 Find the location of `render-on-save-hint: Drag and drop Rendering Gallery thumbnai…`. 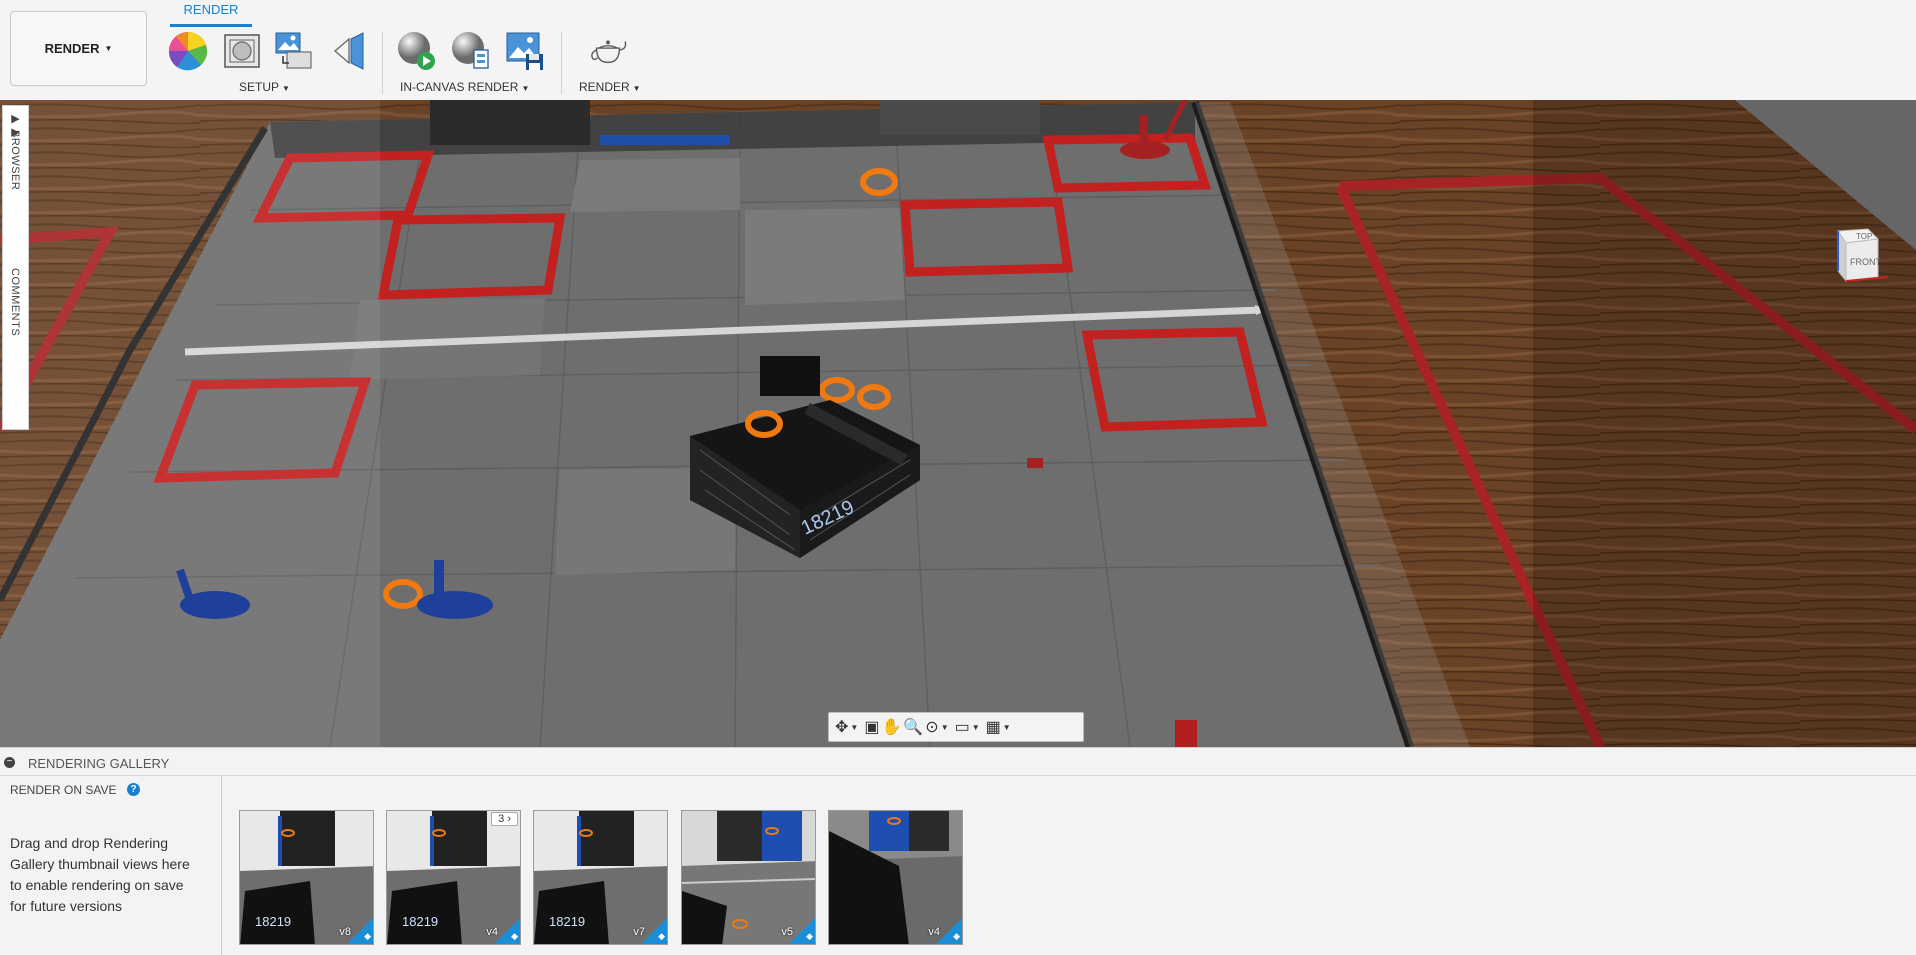

render-on-save-hint: Drag and drop Rendering Gallery thumbnai… is located at coordinates (100, 874).